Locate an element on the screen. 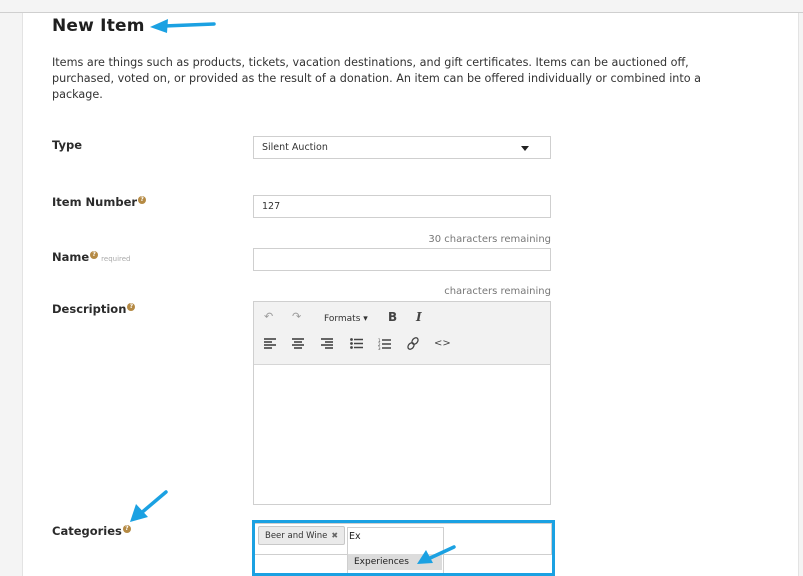  highlight-box is located at coordinates (403, 548).